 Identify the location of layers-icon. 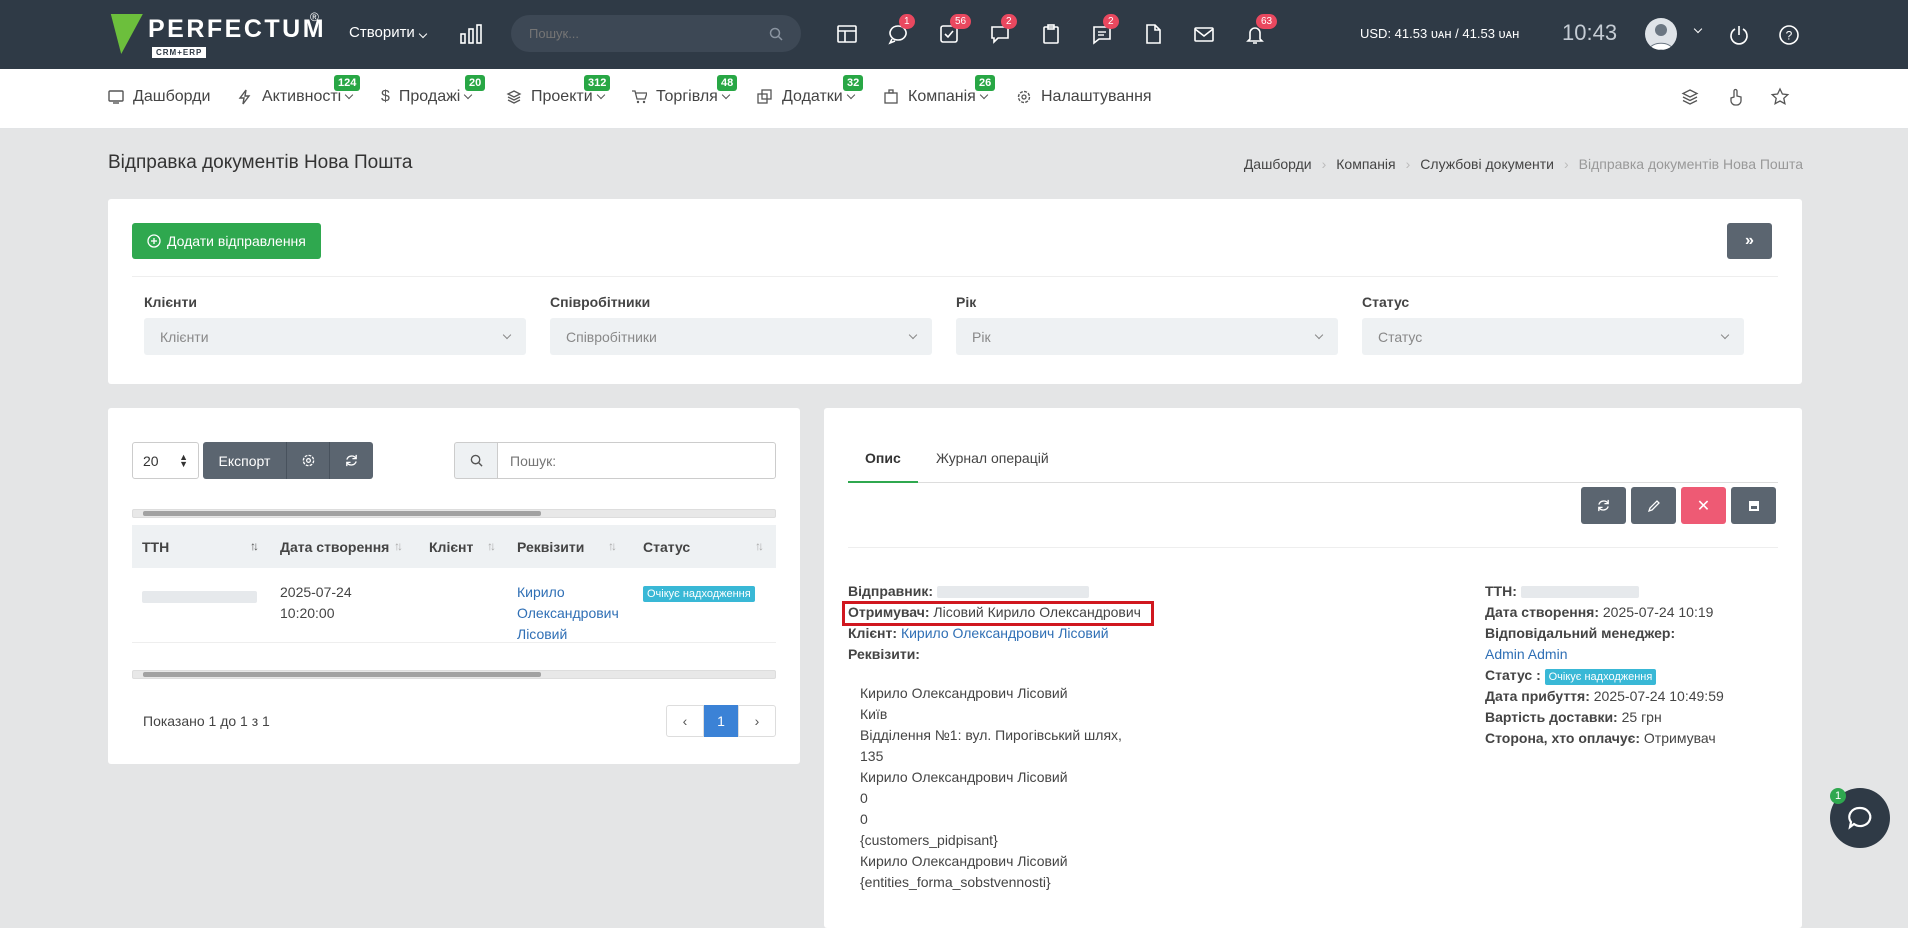
(514, 97).